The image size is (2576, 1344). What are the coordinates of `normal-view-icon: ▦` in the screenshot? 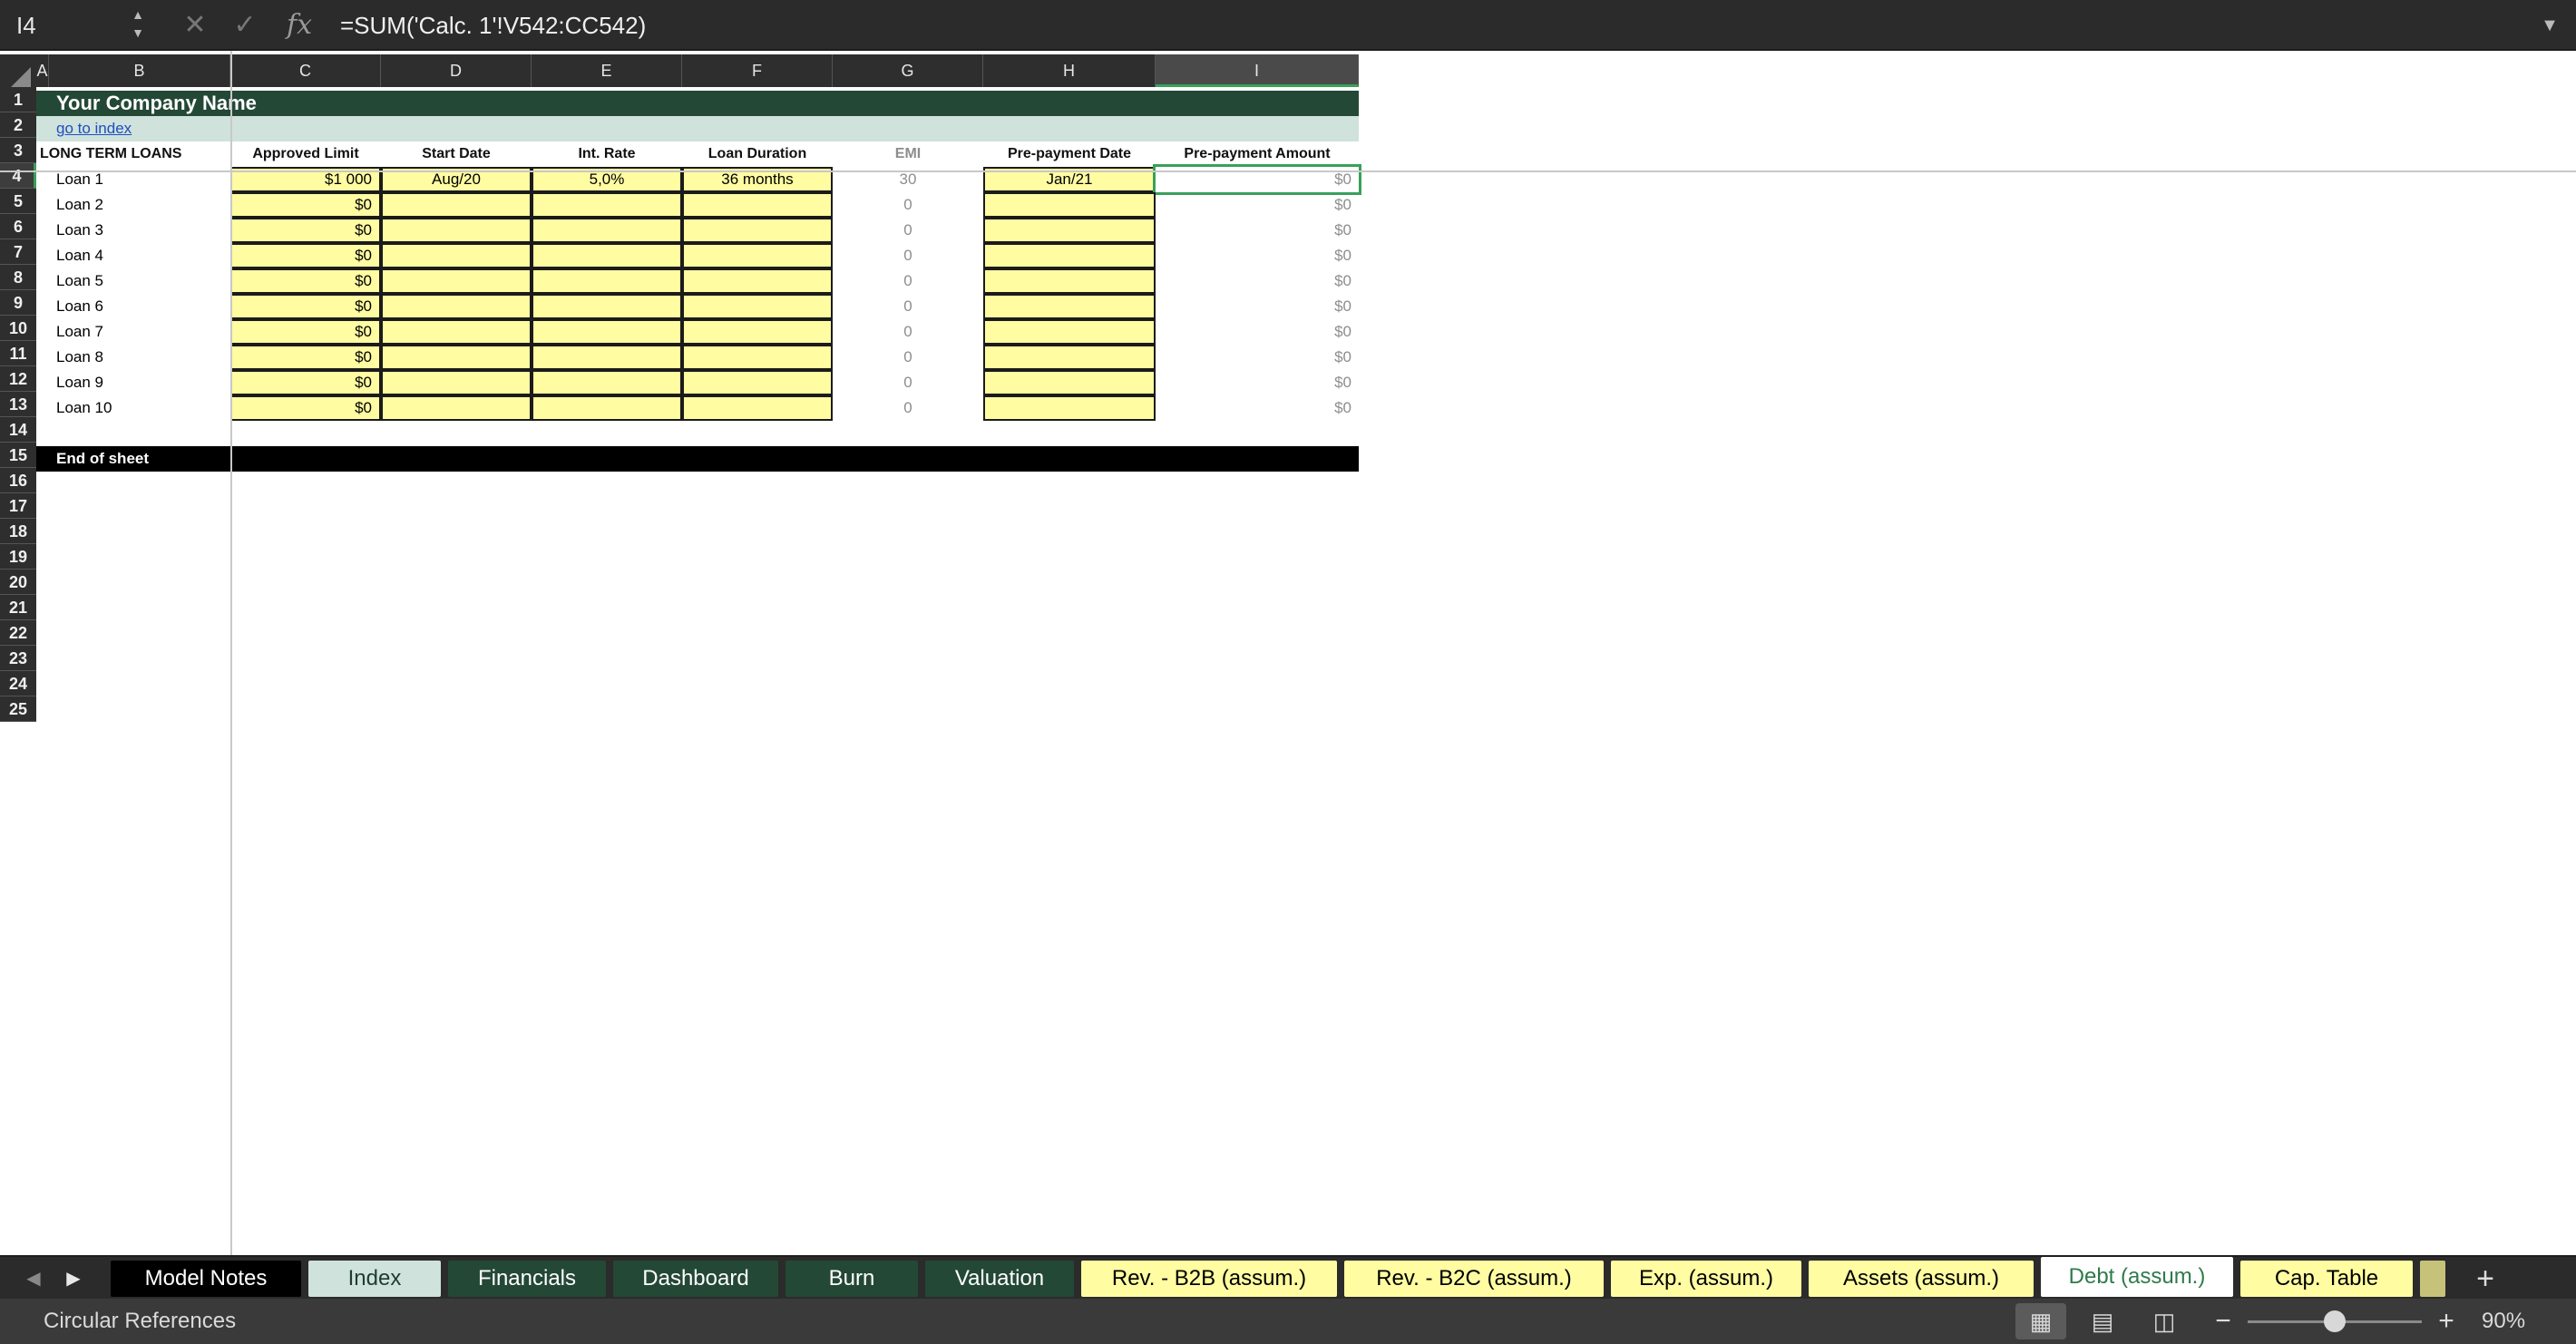 It's located at (2040, 1321).